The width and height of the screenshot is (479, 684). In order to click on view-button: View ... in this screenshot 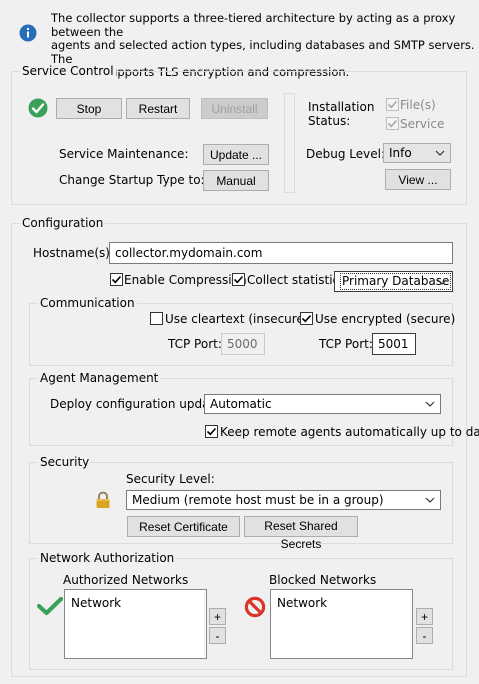, I will do `click(418, 179)`.